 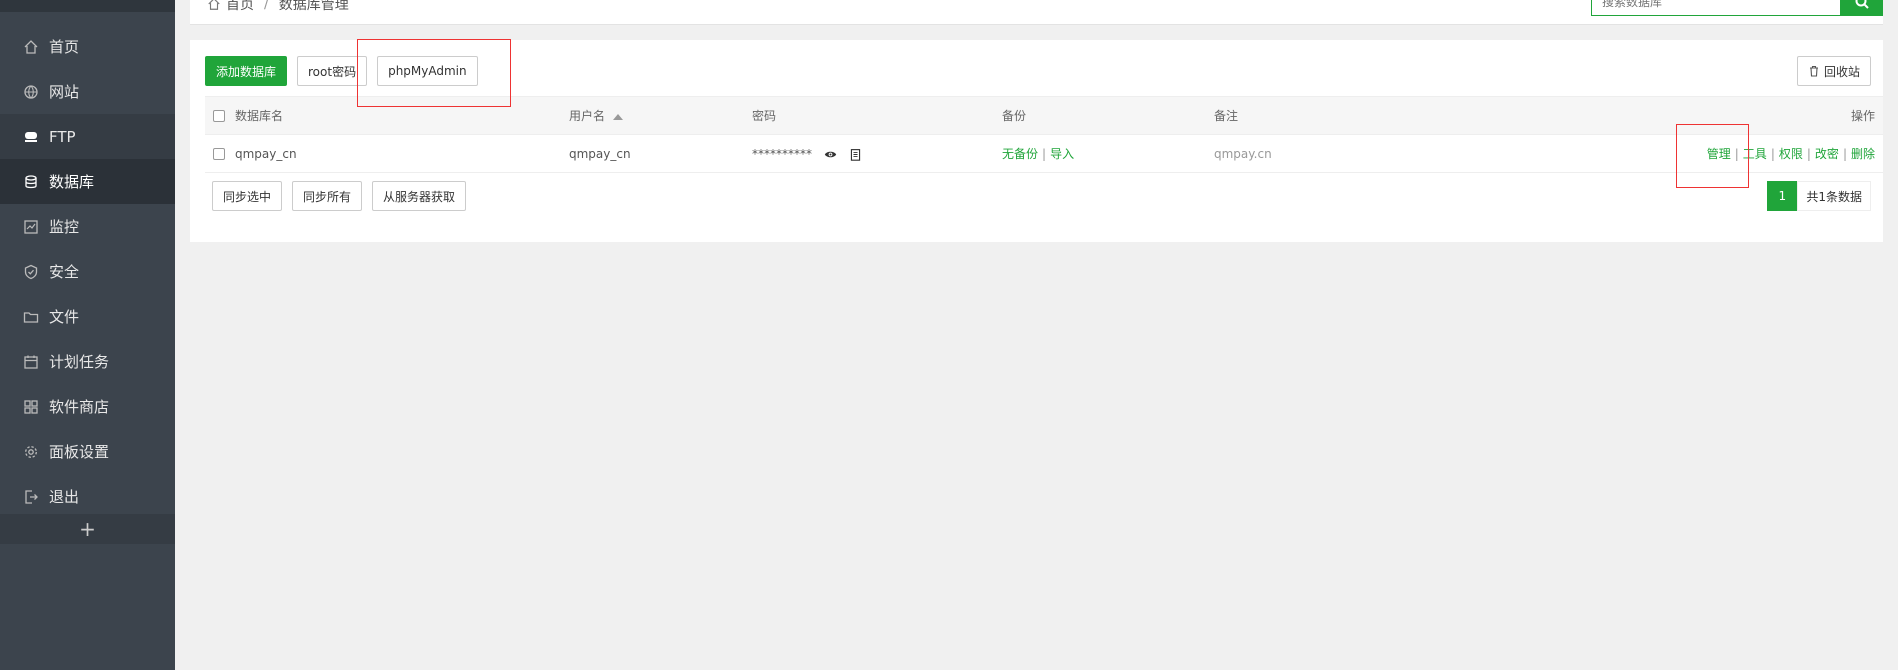 I want to click on gear-icon, so click(x=31, y=452).